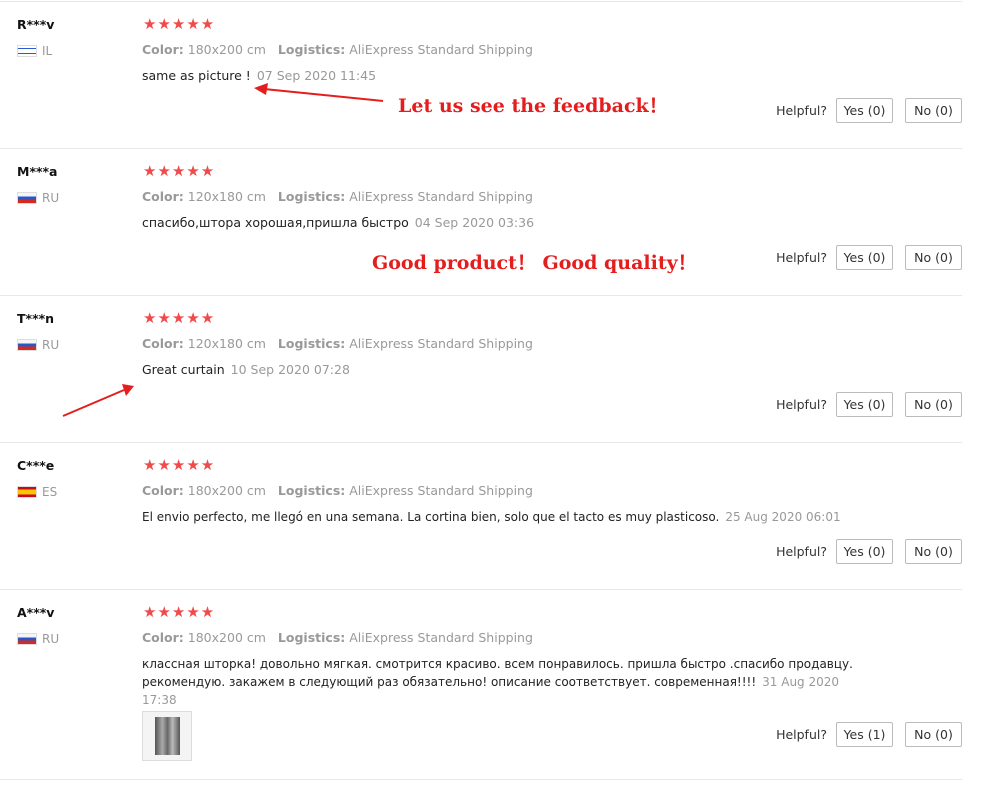 This screenshot has width=985, height=791. Describe the element at coordinates (223, 250) in the screenshot. I see `red-arrow-icon` at that location.